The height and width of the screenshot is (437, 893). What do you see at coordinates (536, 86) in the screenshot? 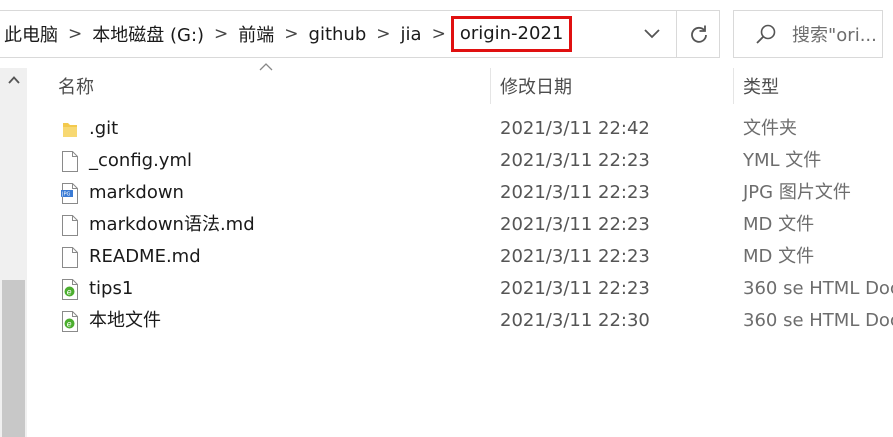
I see `column-header-date: 修改日期` at bounding box center [536, 86].